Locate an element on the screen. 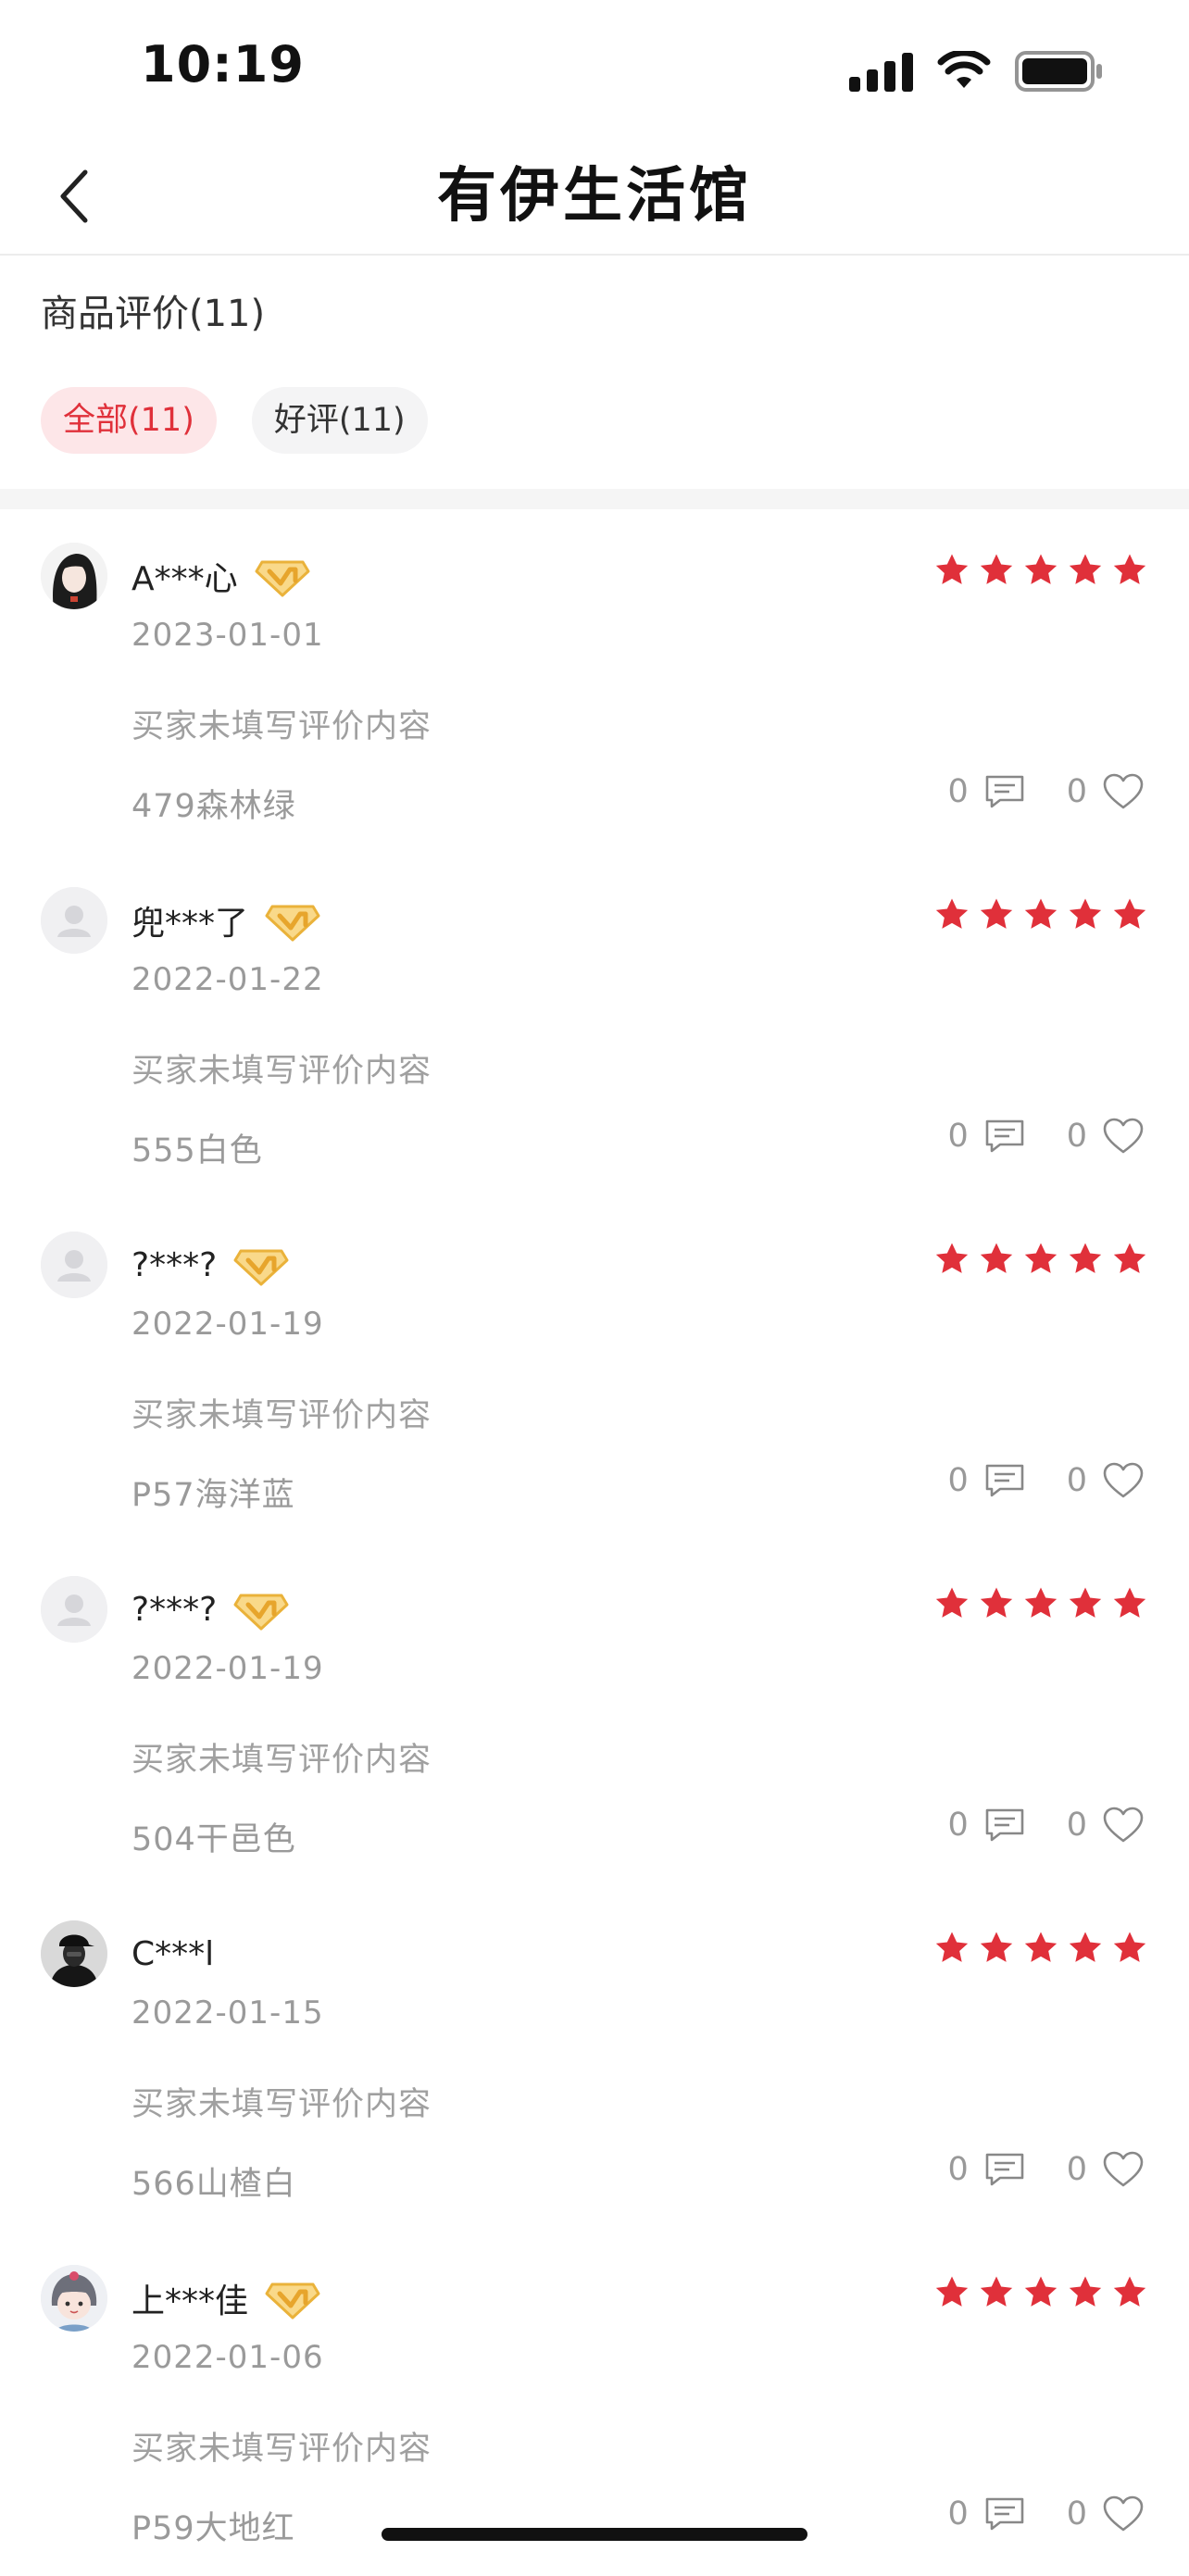  username-row: C***l is located at coordinates (172, 1954).